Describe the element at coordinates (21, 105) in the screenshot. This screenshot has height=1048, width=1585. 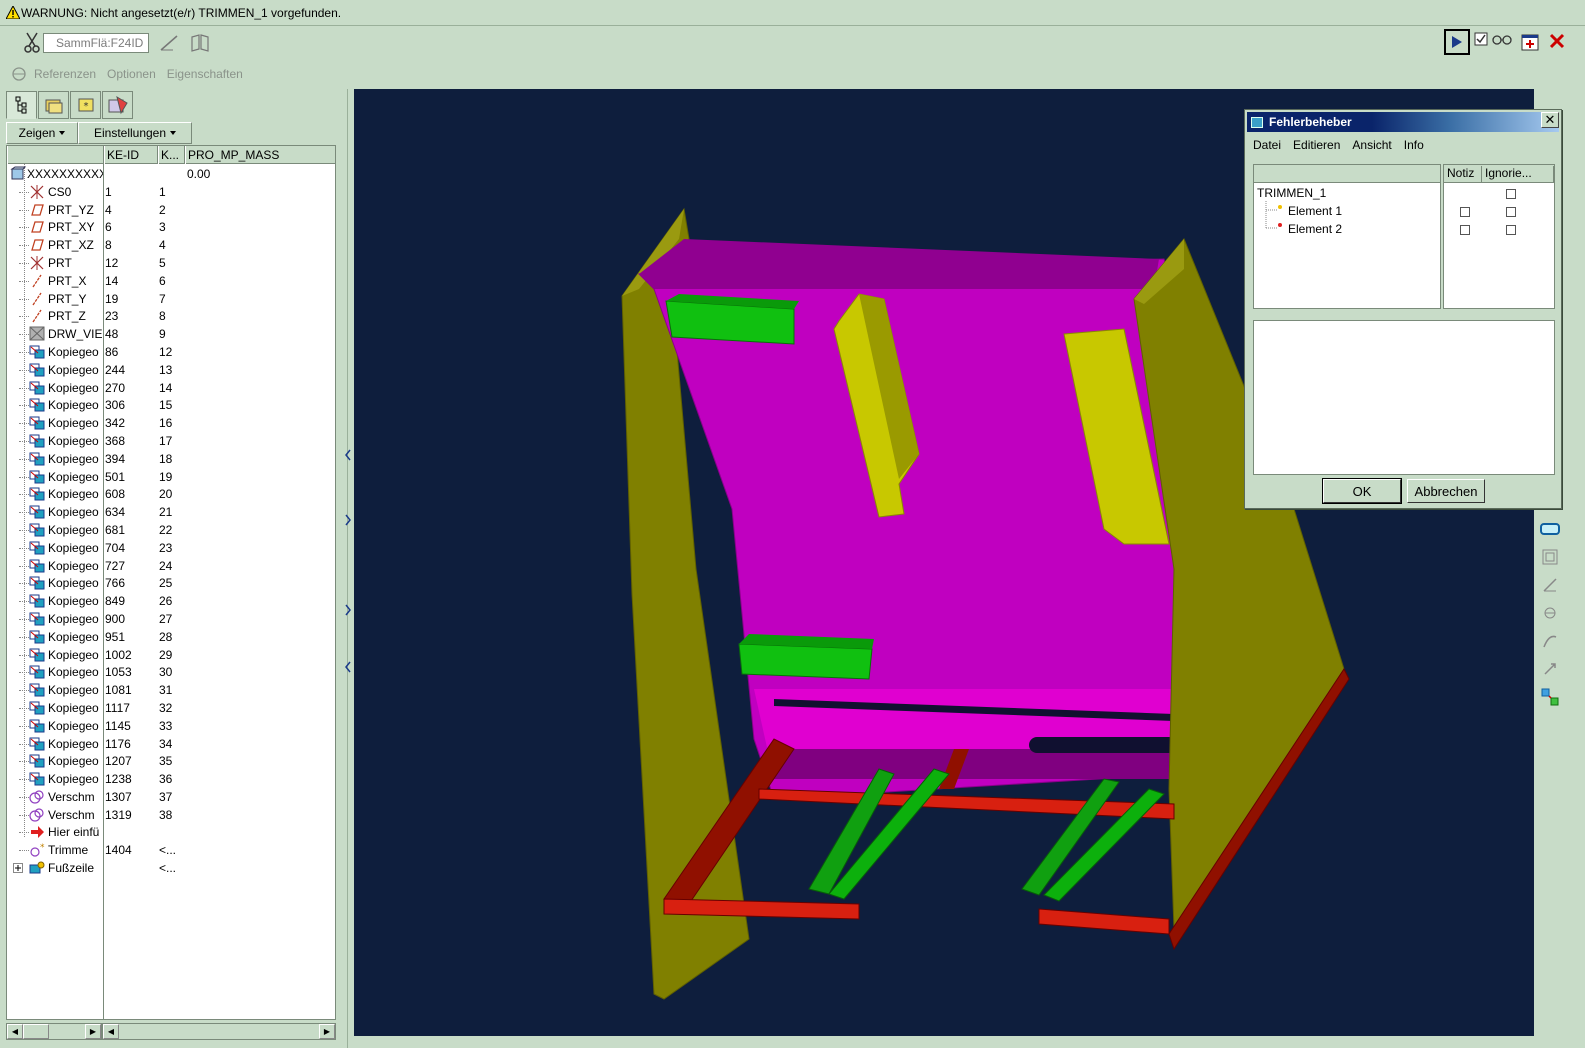
I see `tab-model-tree` at that location.